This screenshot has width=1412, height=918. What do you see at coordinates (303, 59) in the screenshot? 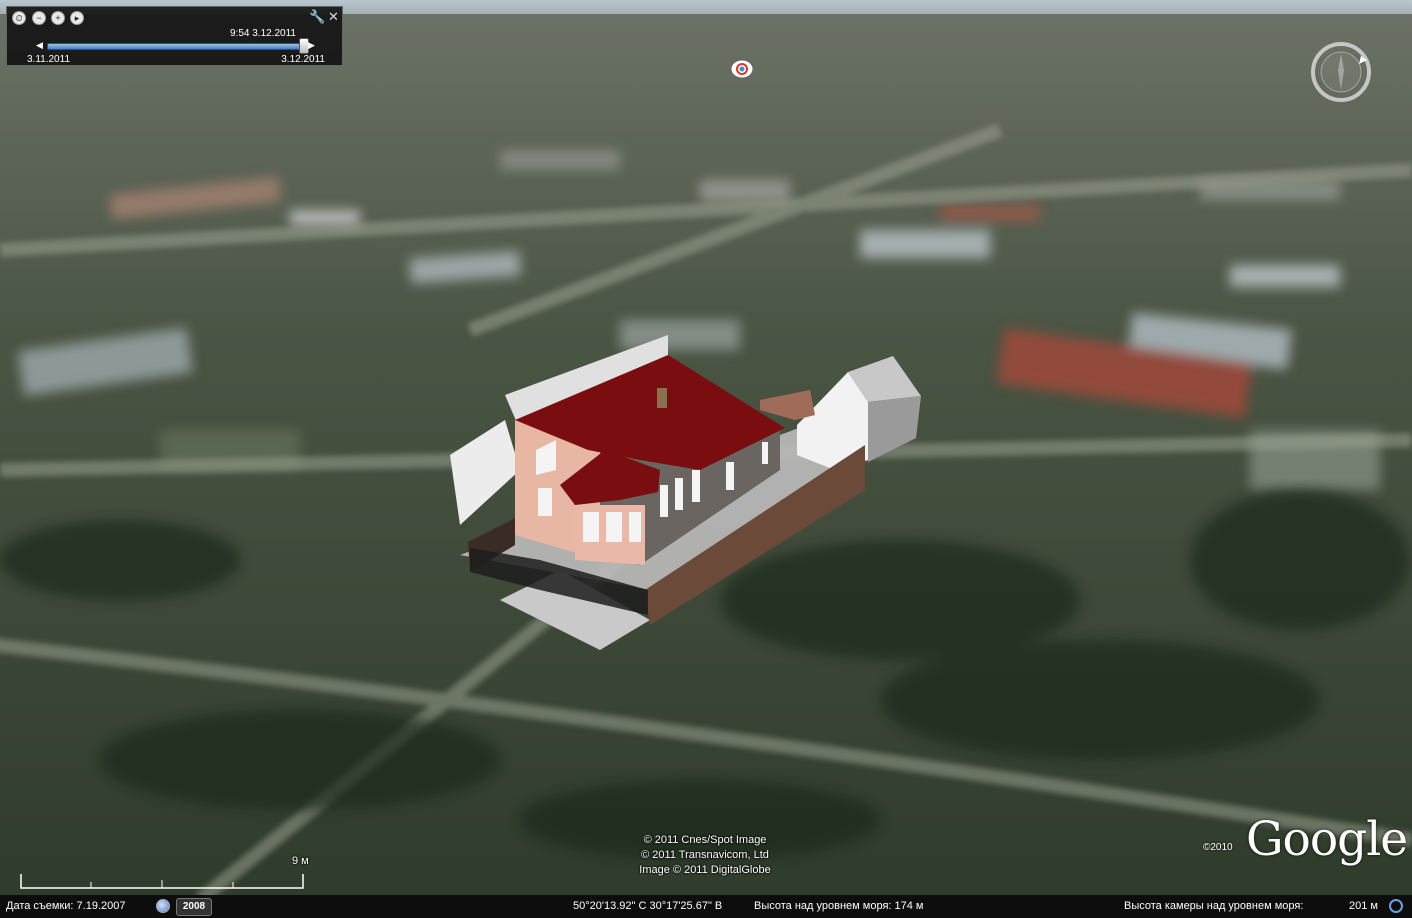
I see `range-end-label: 3.12.2011` at bounding box center [303, 59].